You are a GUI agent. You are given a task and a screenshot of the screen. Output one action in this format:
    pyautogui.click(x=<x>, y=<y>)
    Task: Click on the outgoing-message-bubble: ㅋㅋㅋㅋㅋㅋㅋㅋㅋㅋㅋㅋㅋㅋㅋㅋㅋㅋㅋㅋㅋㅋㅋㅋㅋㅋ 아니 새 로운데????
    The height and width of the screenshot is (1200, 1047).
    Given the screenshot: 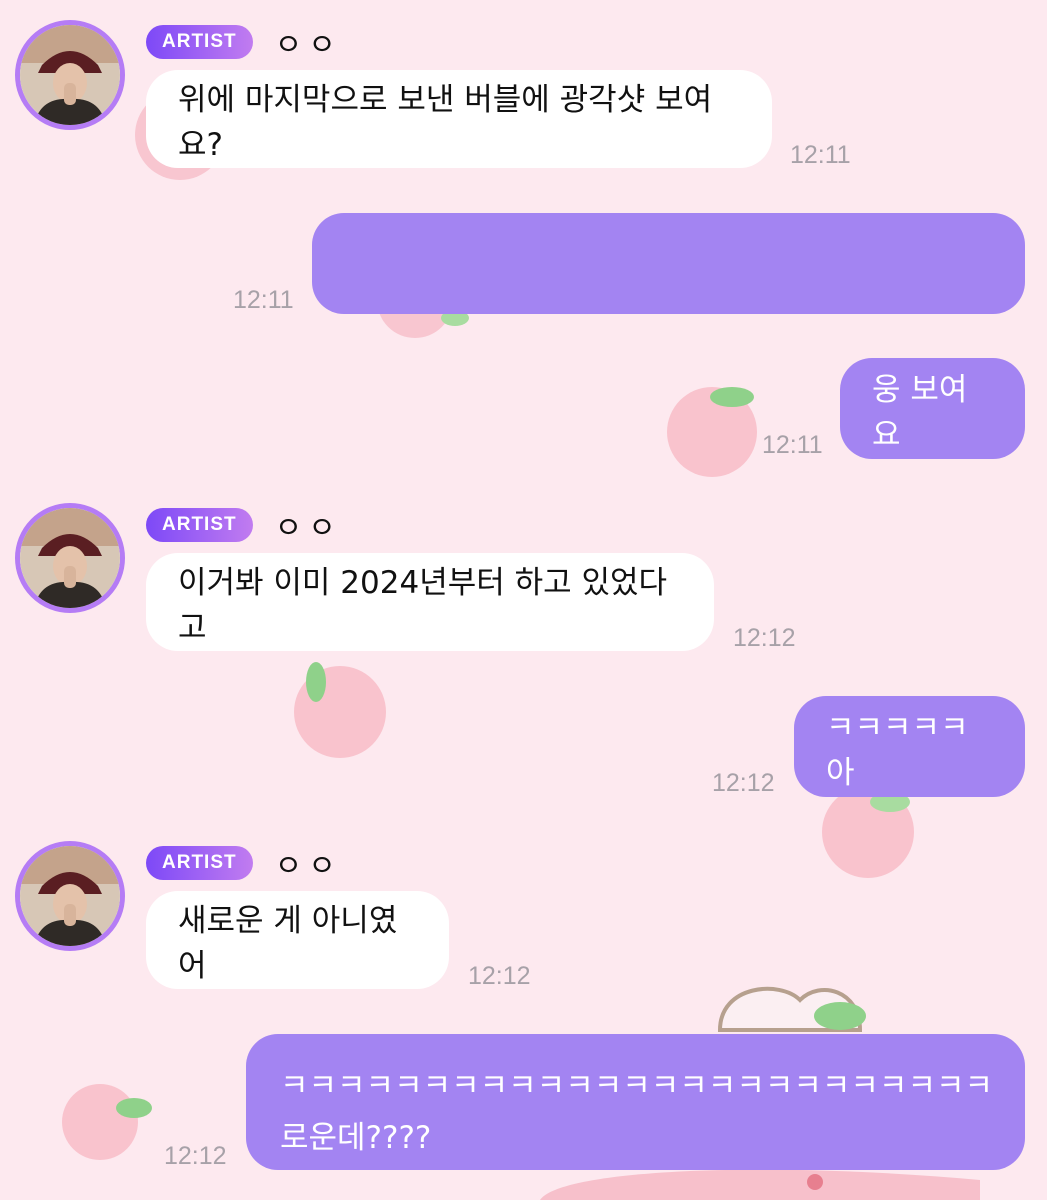 What is the action you would take?
    pyautogui.click(x=635, y=1102)
    